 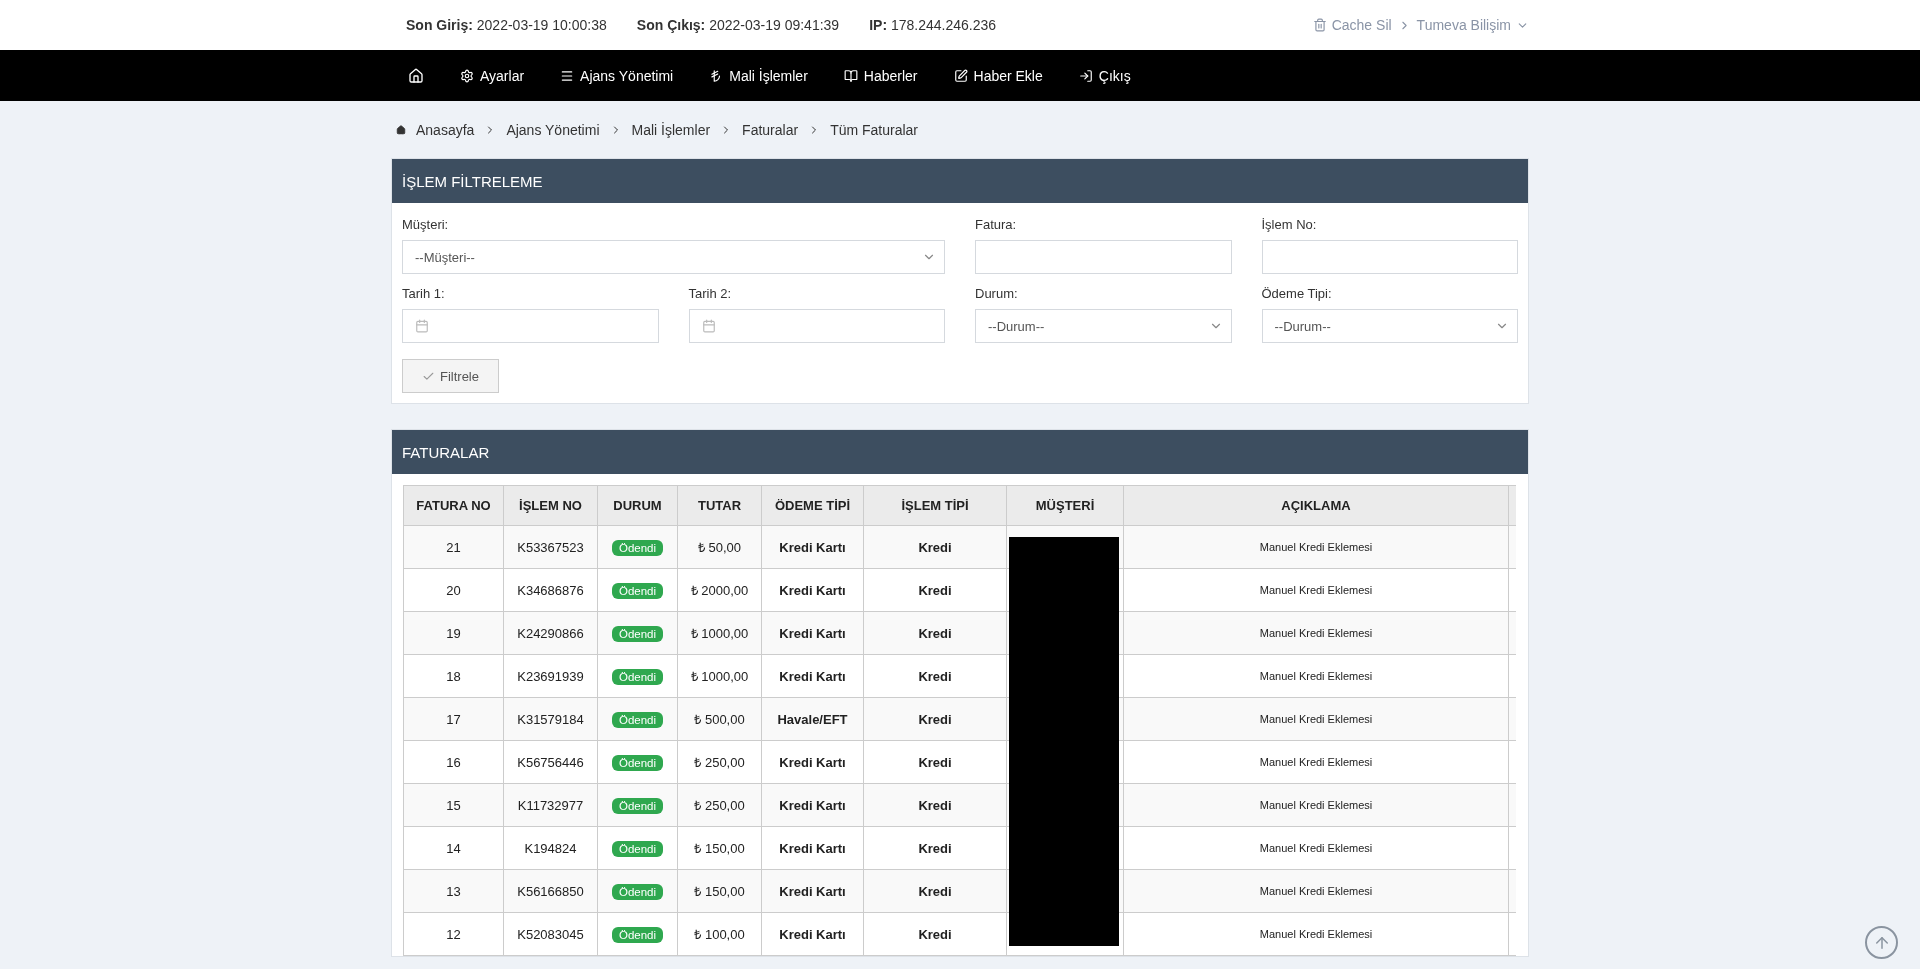 I want to click on table-cell: K23691939, so click(x=550, y=676).